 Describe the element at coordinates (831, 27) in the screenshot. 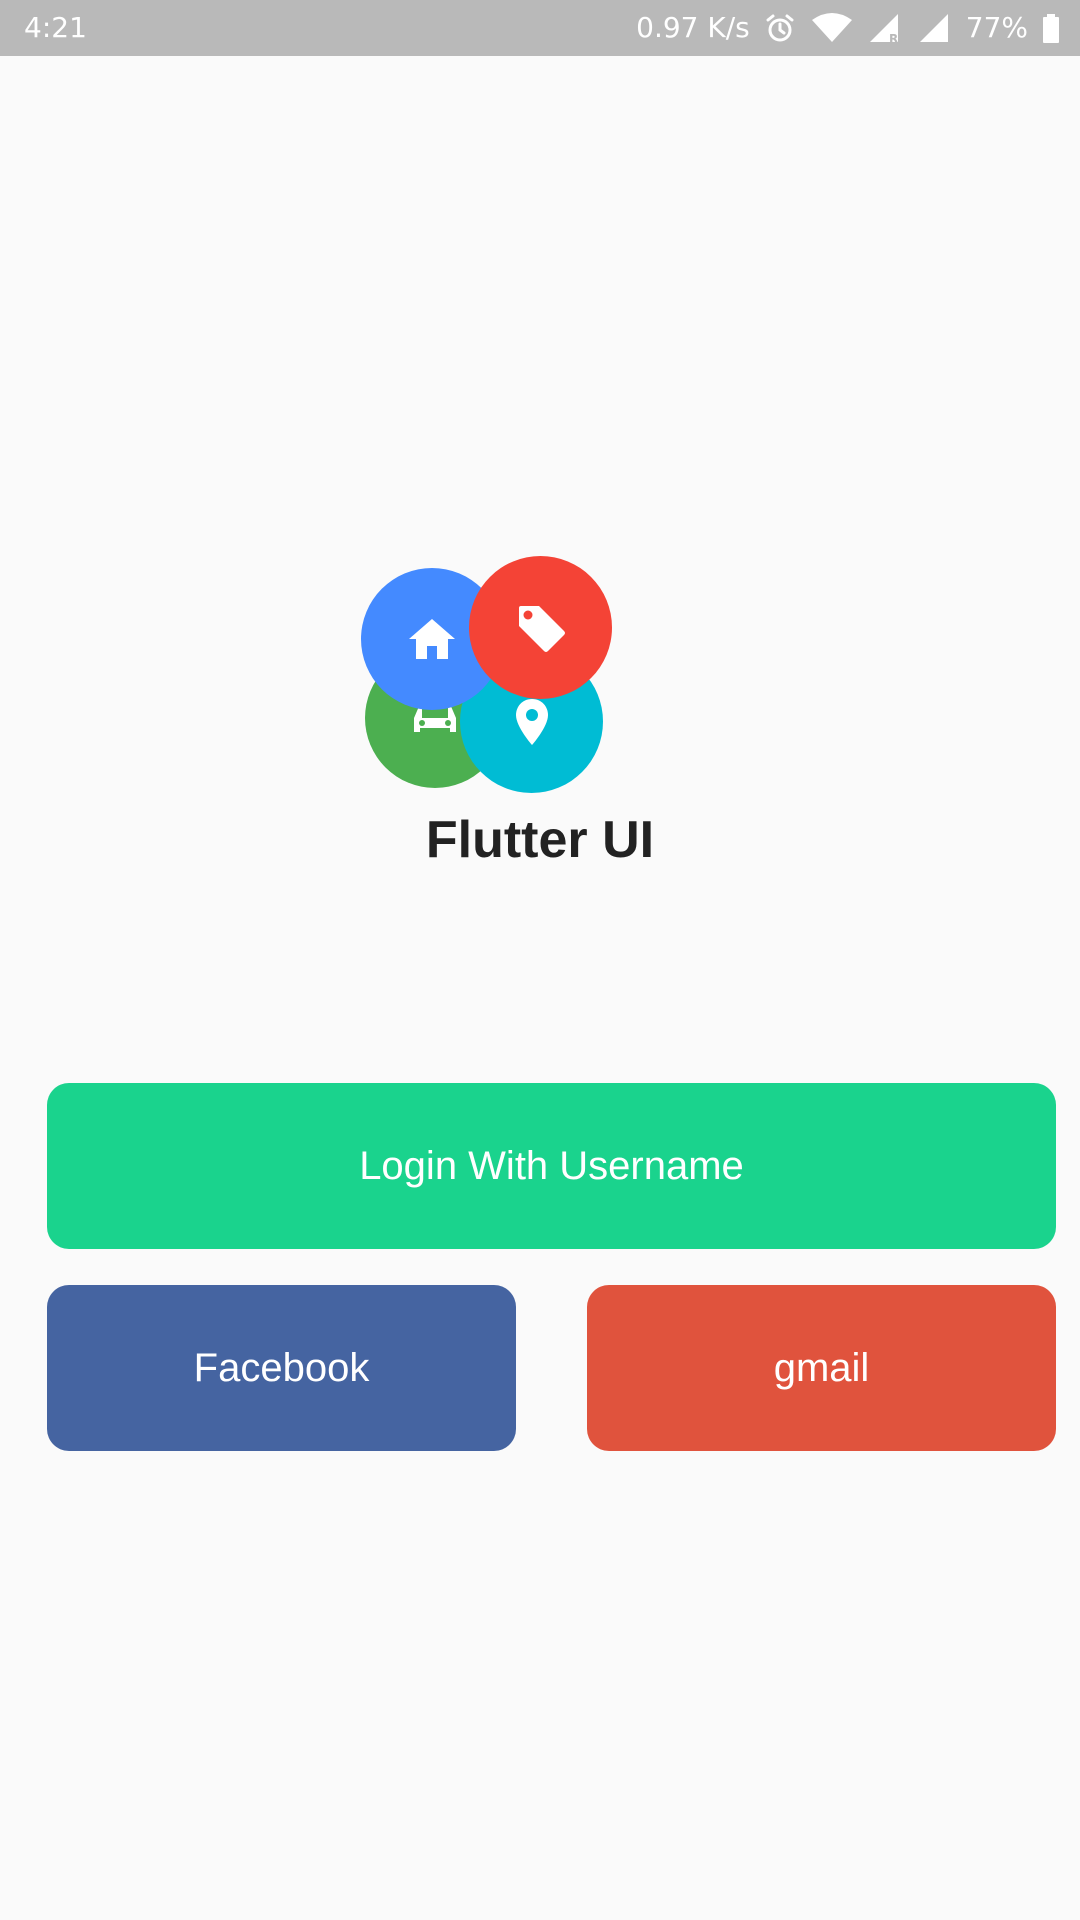

I see `wifi-icon` at that location.